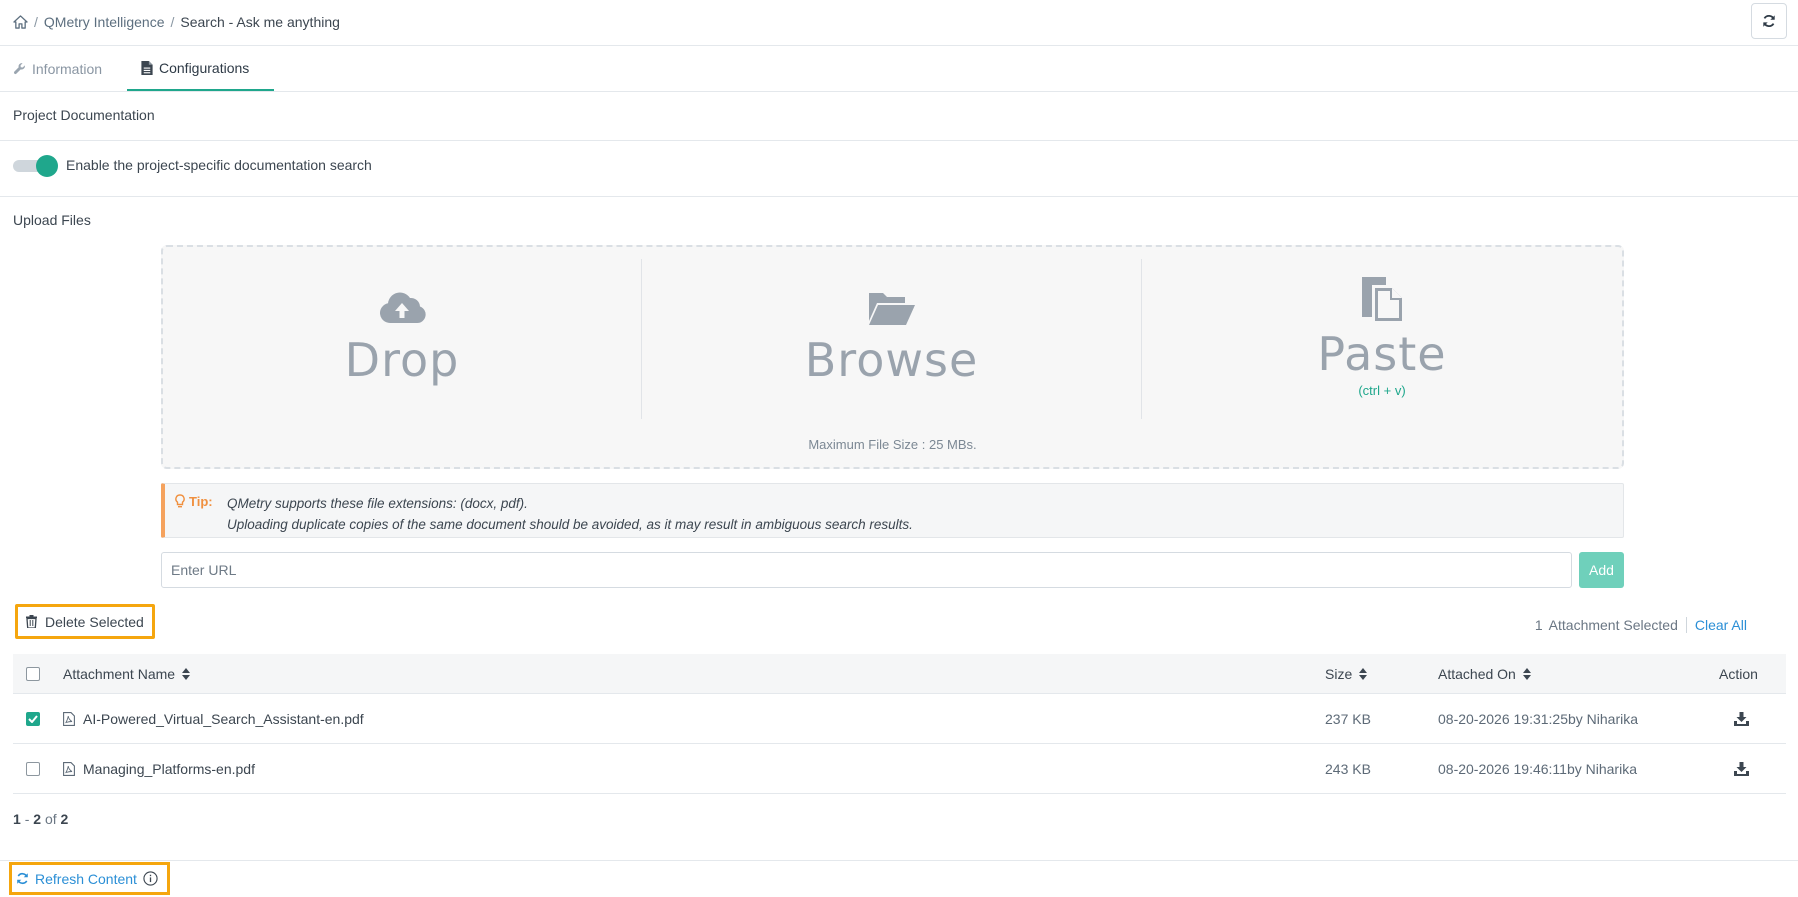 The width and height of the screenshot is (1798, 897). What do you see at coordinates (27, 819) in the screenshot?
I see `pagination-dash: -` at bounding box center [27, 819].